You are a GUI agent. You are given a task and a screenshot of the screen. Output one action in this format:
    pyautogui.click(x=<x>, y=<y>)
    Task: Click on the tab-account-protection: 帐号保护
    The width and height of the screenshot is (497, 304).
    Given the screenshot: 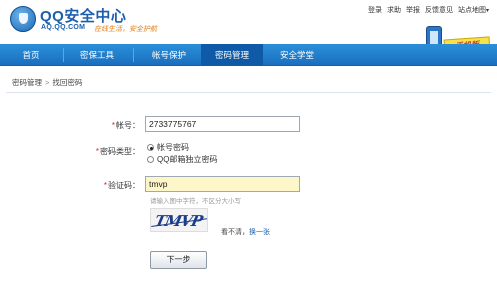 What is the action you would take?
    pyautogui.click(x=169, y=55)
    